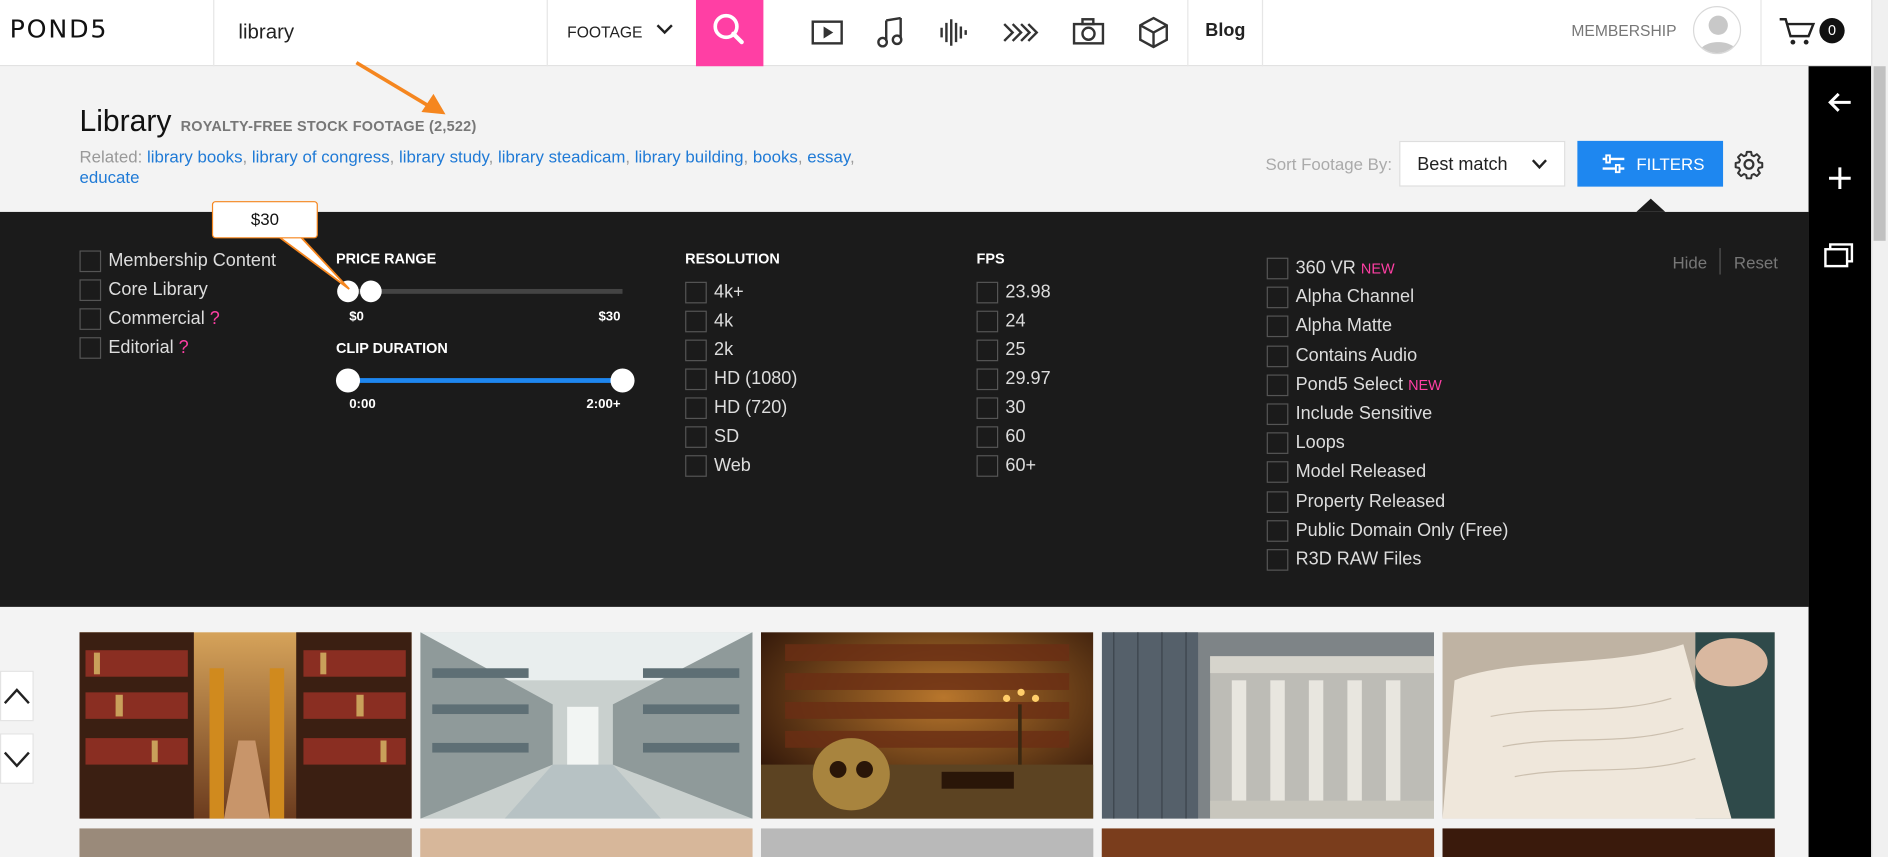  I want to click on related-link-educate: educate, so click(109, 176).